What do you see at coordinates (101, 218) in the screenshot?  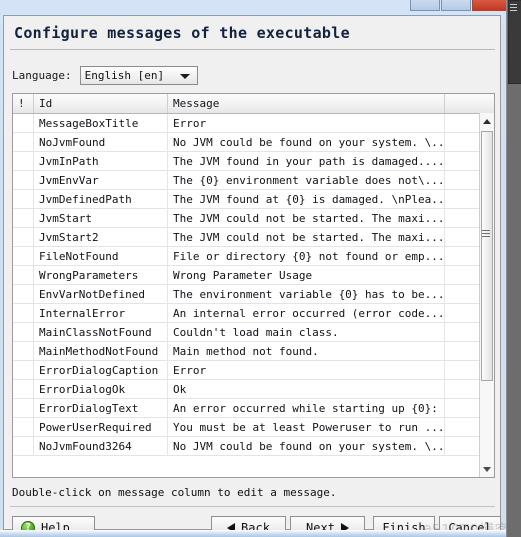 I see `cell-id: JvmStart` at bounding box center [101, 218].